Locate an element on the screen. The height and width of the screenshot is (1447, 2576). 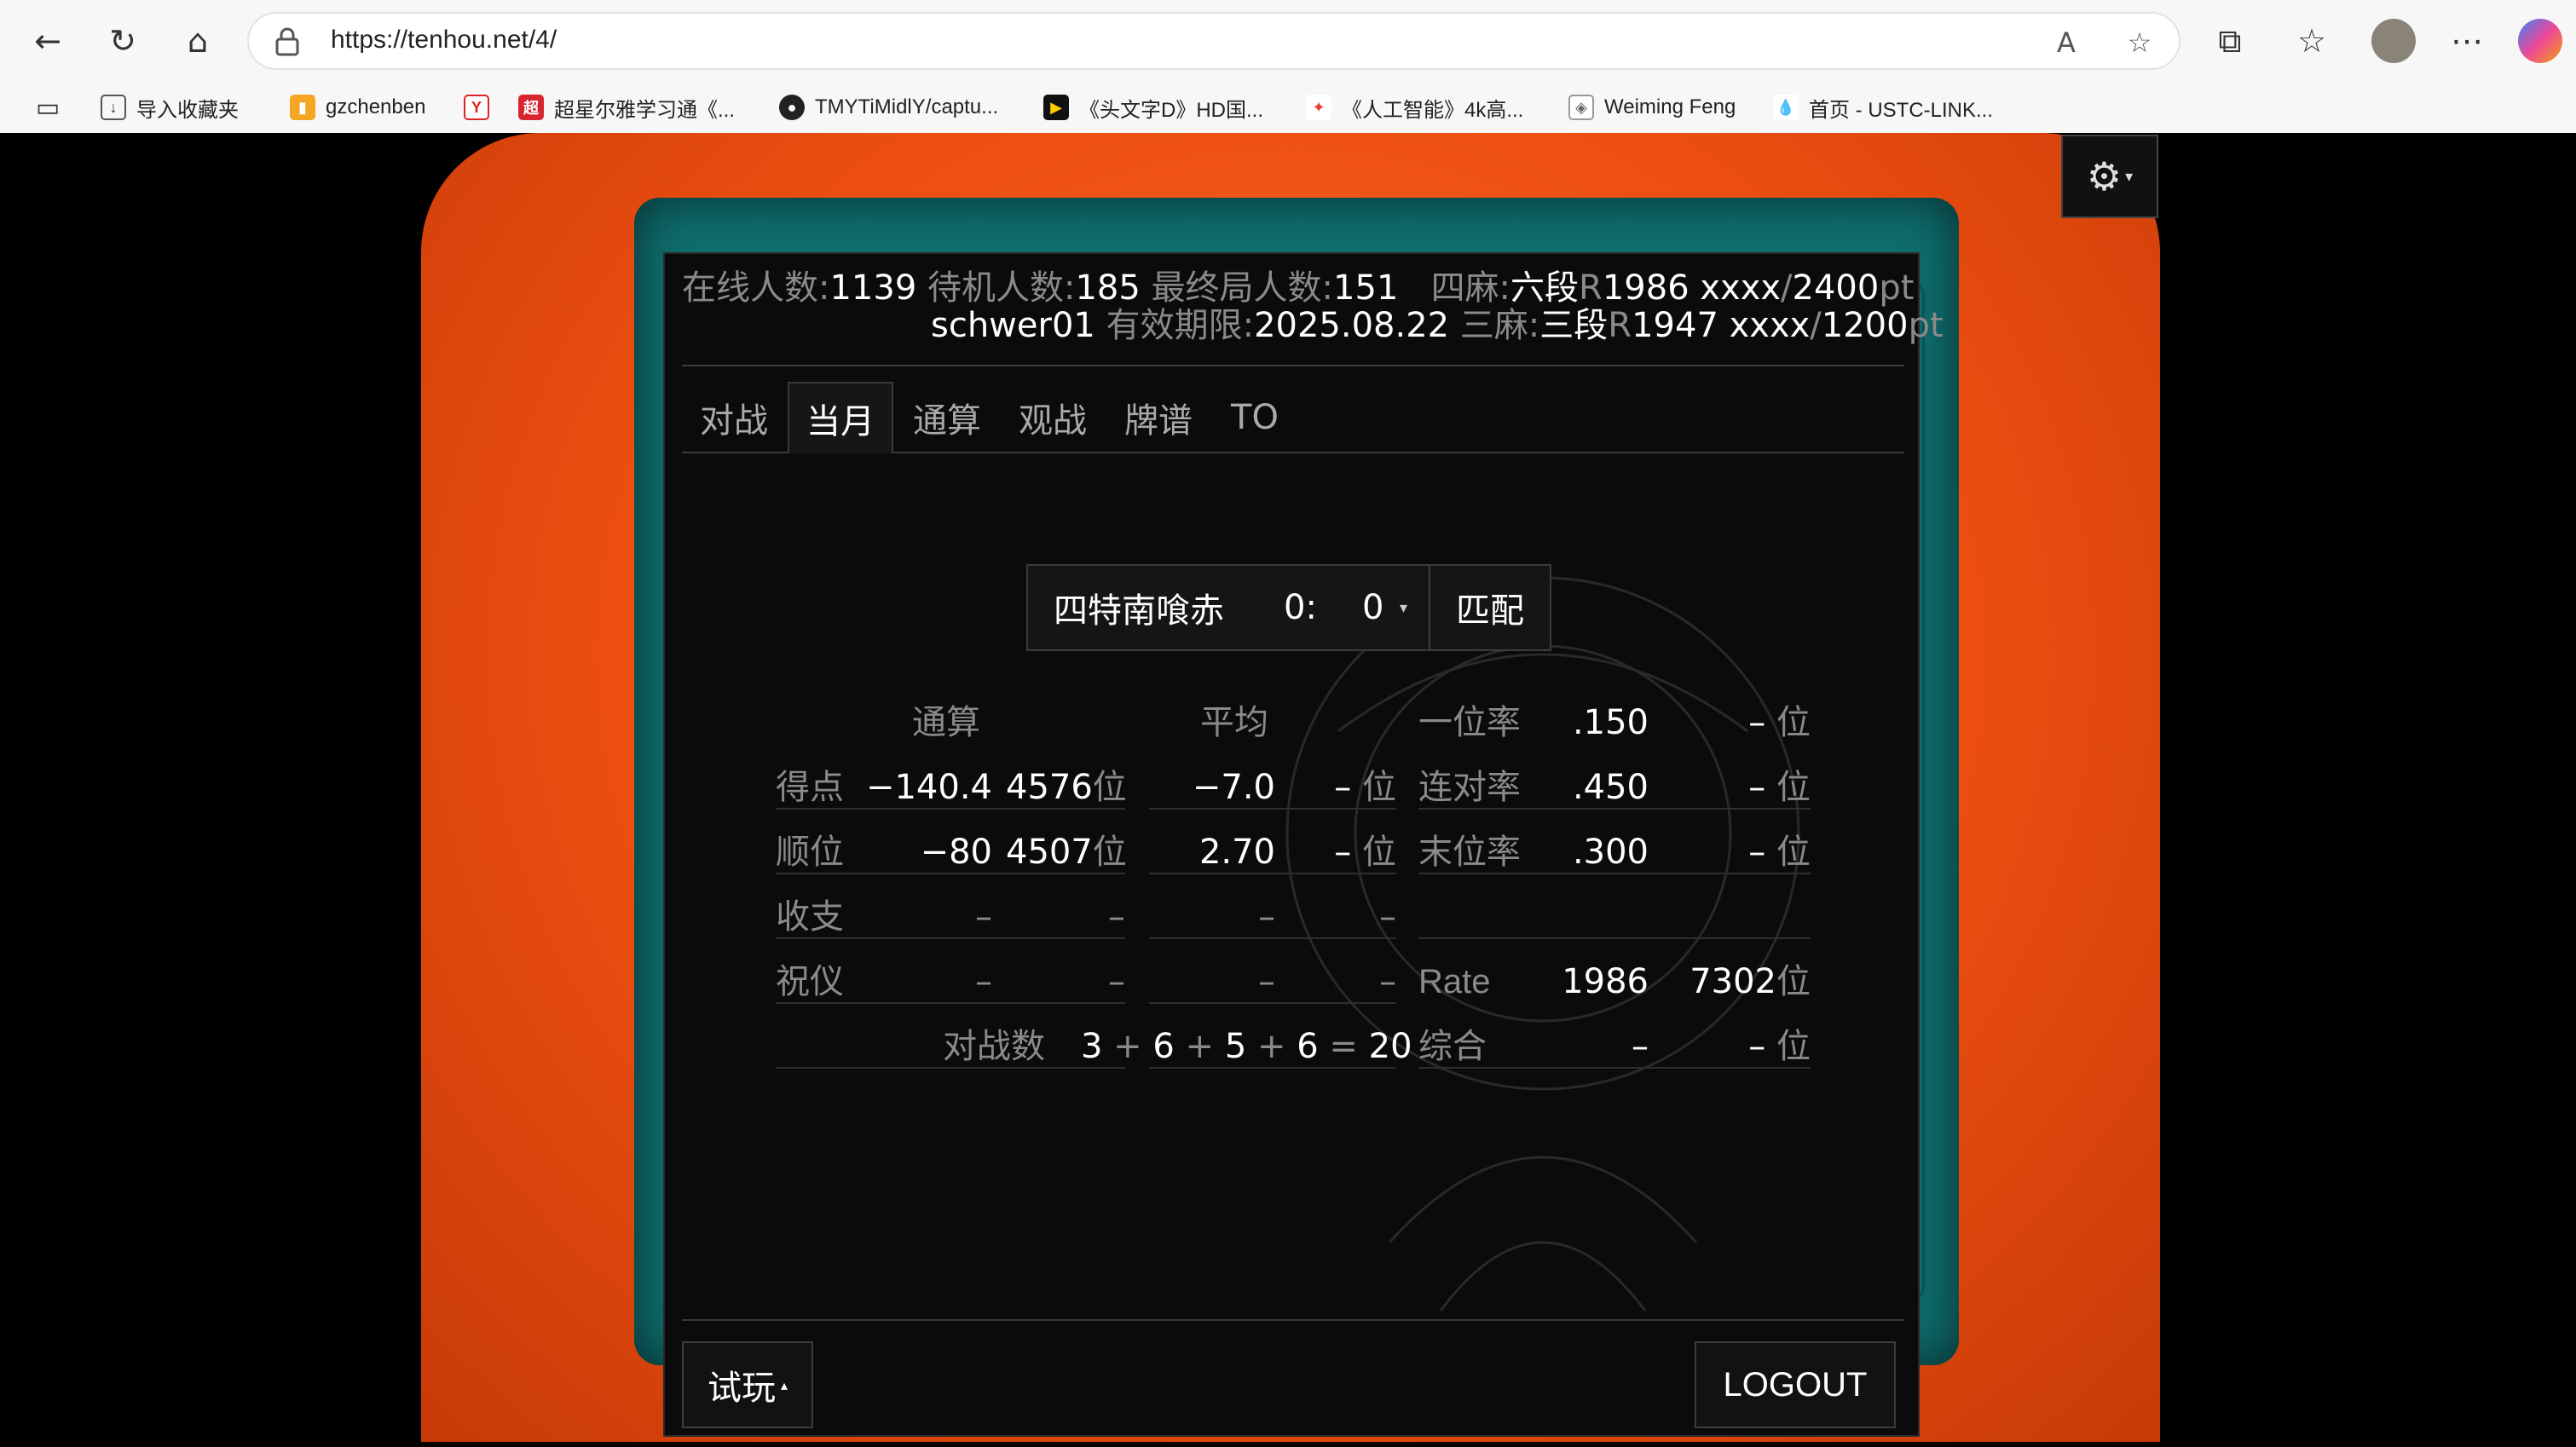
extensions-icon: ⧉ is located at coordinates (2230, 41).